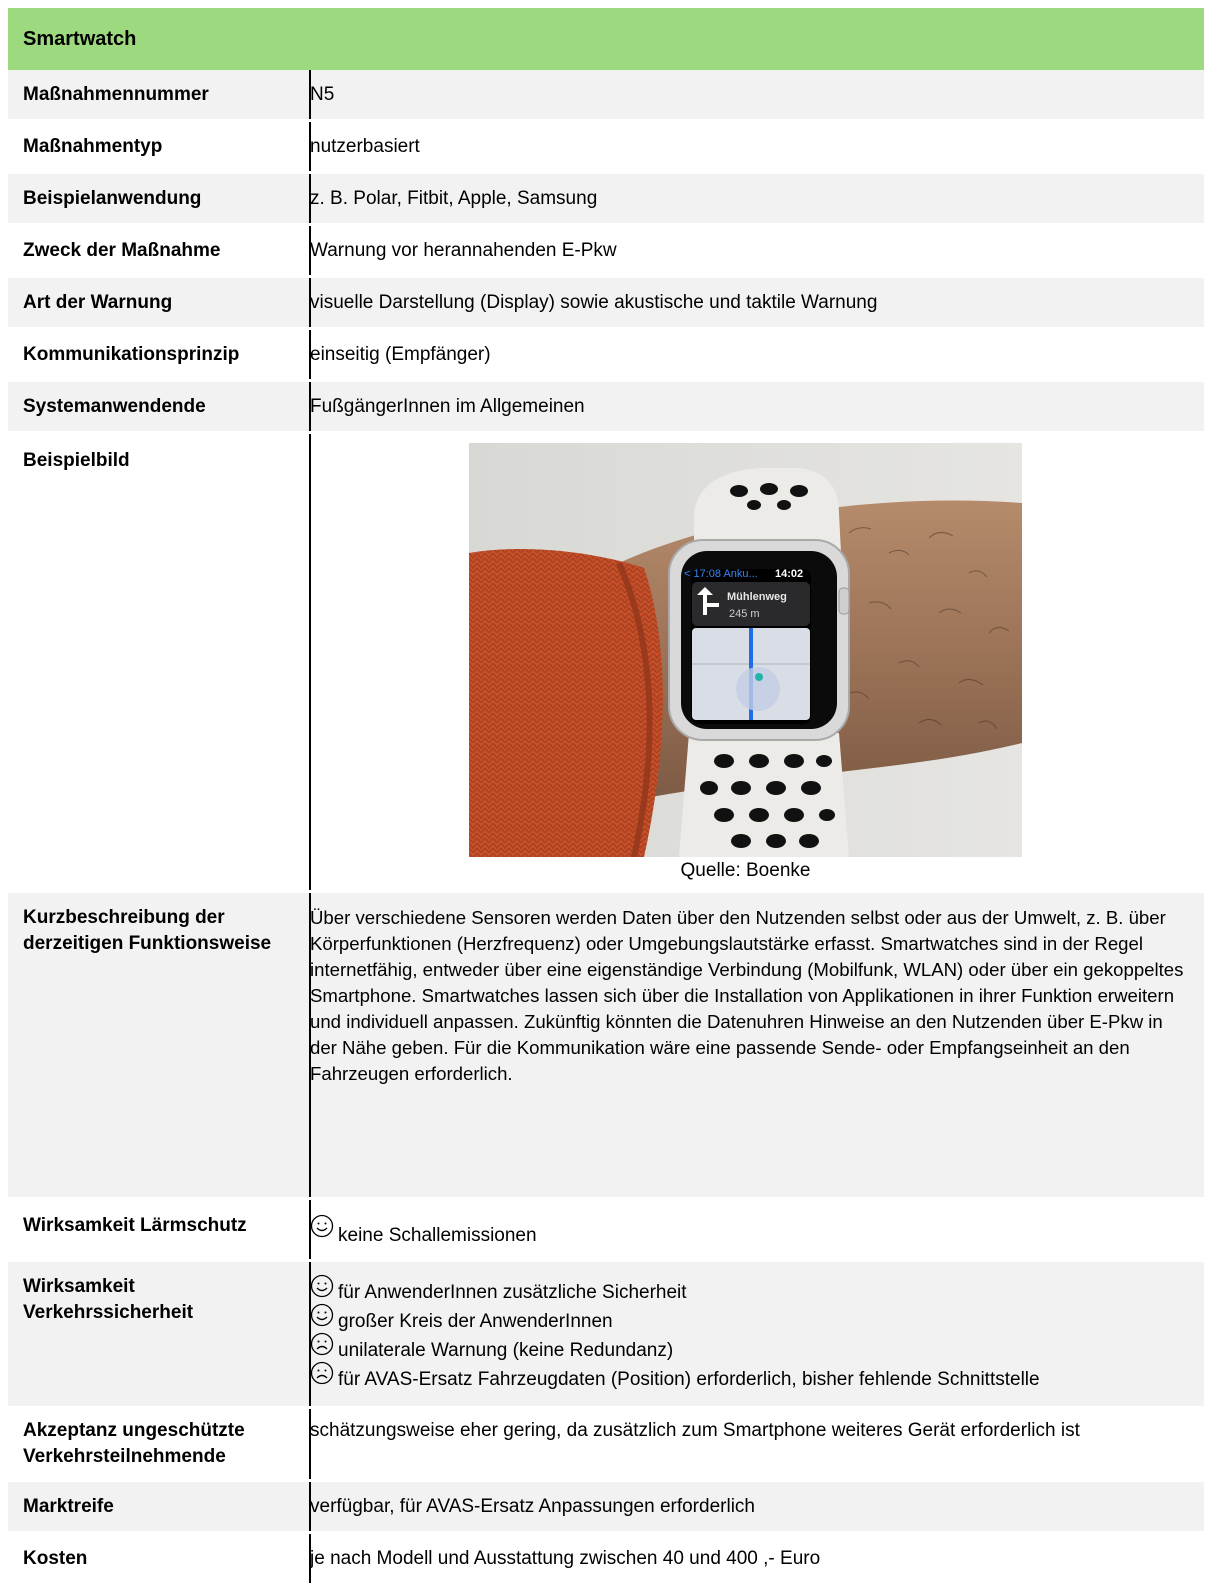  I want to click on table-title: Smartwatch, so click(606, 39).